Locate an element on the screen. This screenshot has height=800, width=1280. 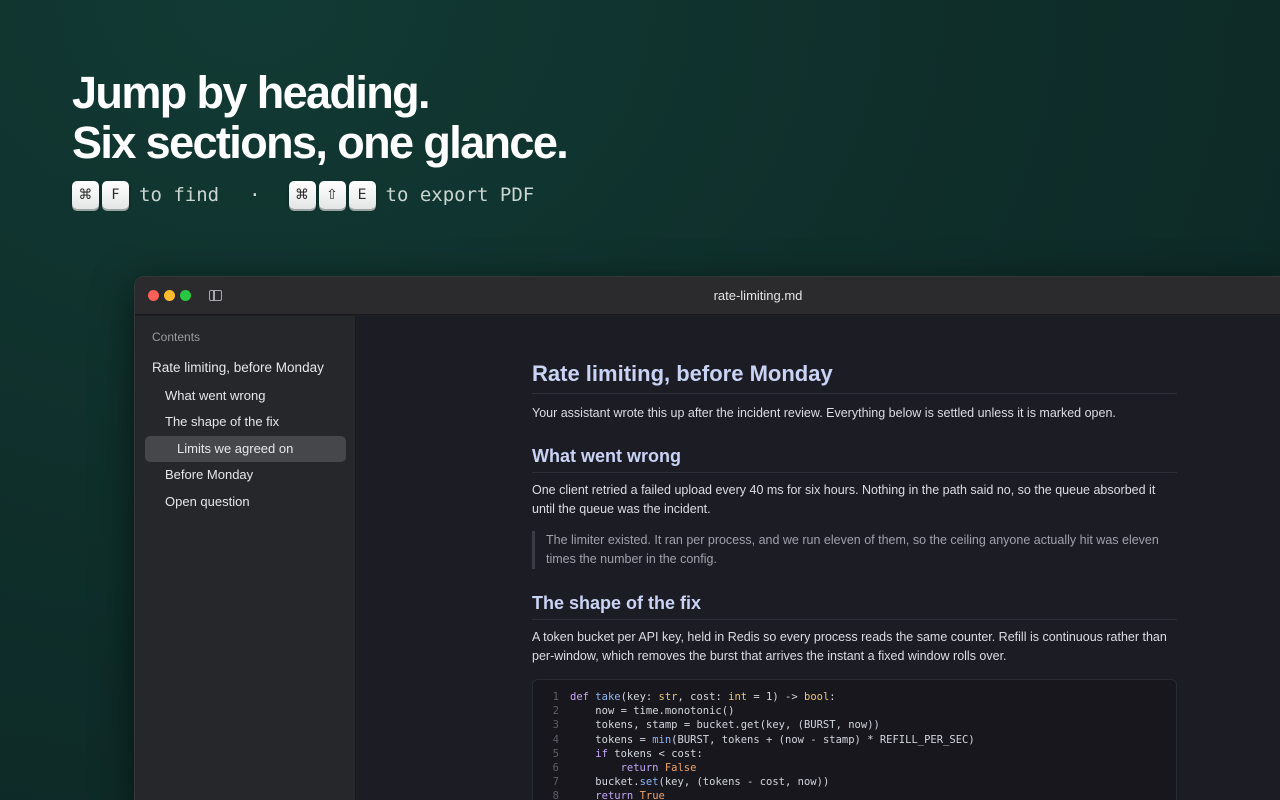
f-key: F is located at coordinates (115, 195).